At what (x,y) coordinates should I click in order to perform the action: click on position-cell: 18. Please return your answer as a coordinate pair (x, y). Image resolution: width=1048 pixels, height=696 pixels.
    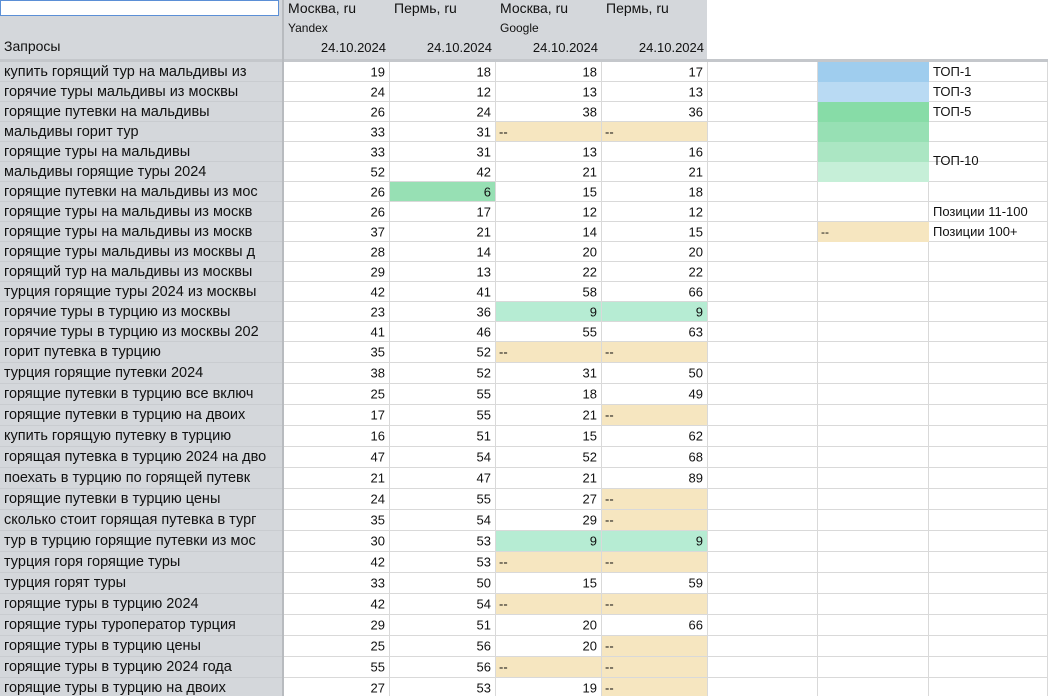
    Looking at the image, I should click on (655, 192).